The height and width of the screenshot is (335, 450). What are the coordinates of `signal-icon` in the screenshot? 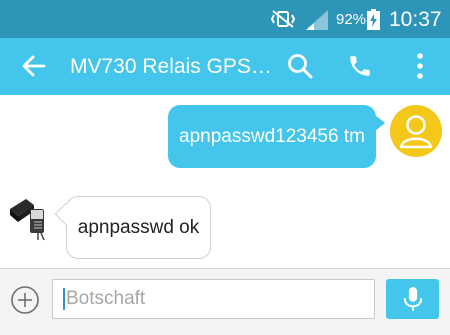 It's located at (317, 20).